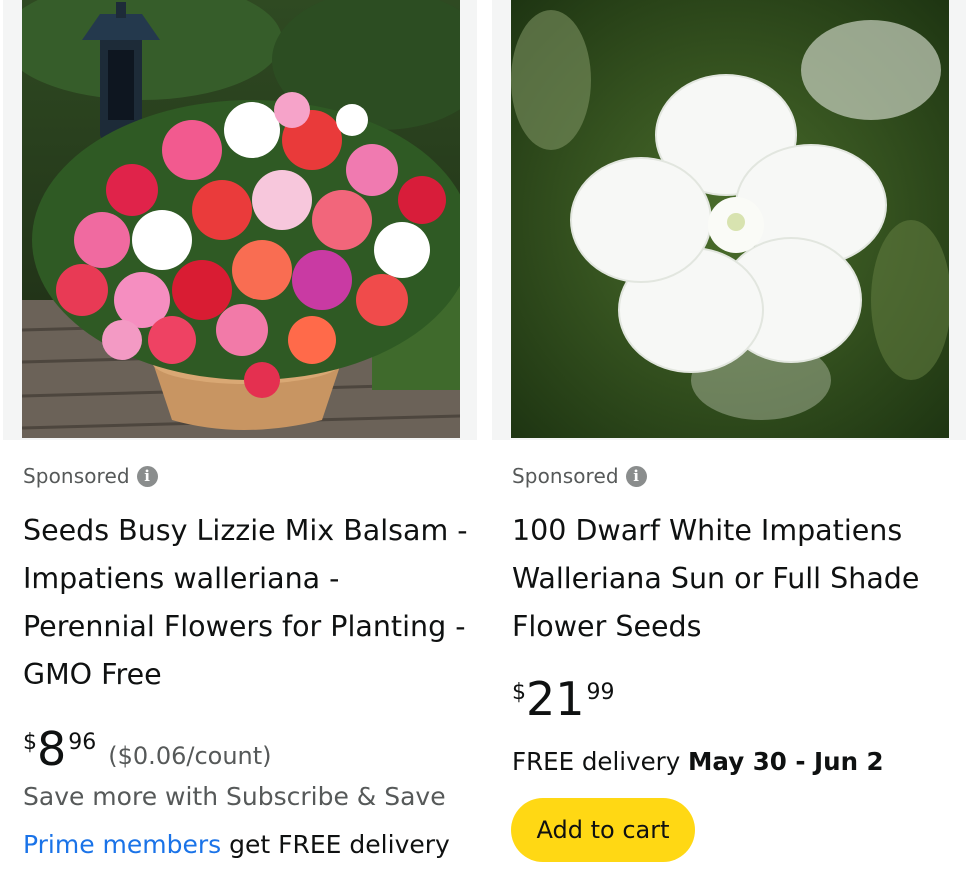 The image size is (970, 876). I want to click on add-to-cart-button: Add to cart, so click(603, 830).